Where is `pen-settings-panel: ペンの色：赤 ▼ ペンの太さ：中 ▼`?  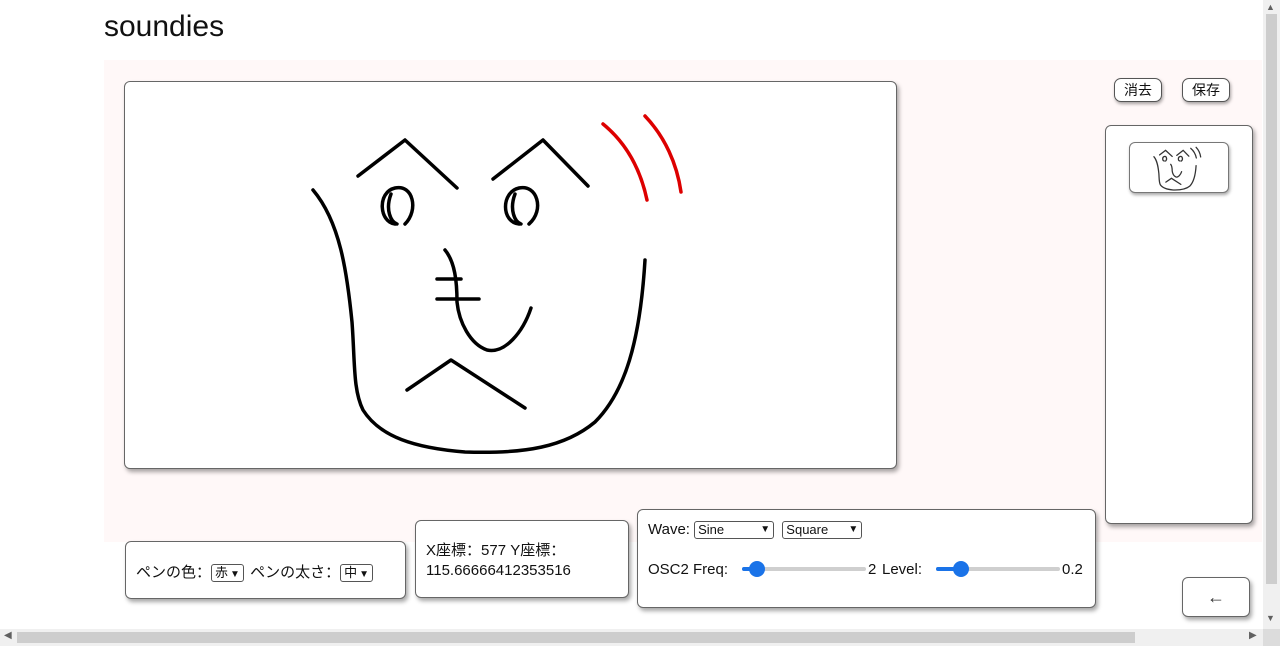 pen-settings-panel: ペンの色：赤 ▼ ペンの太さ：中 ▼ is located at coordinates (265, 570).